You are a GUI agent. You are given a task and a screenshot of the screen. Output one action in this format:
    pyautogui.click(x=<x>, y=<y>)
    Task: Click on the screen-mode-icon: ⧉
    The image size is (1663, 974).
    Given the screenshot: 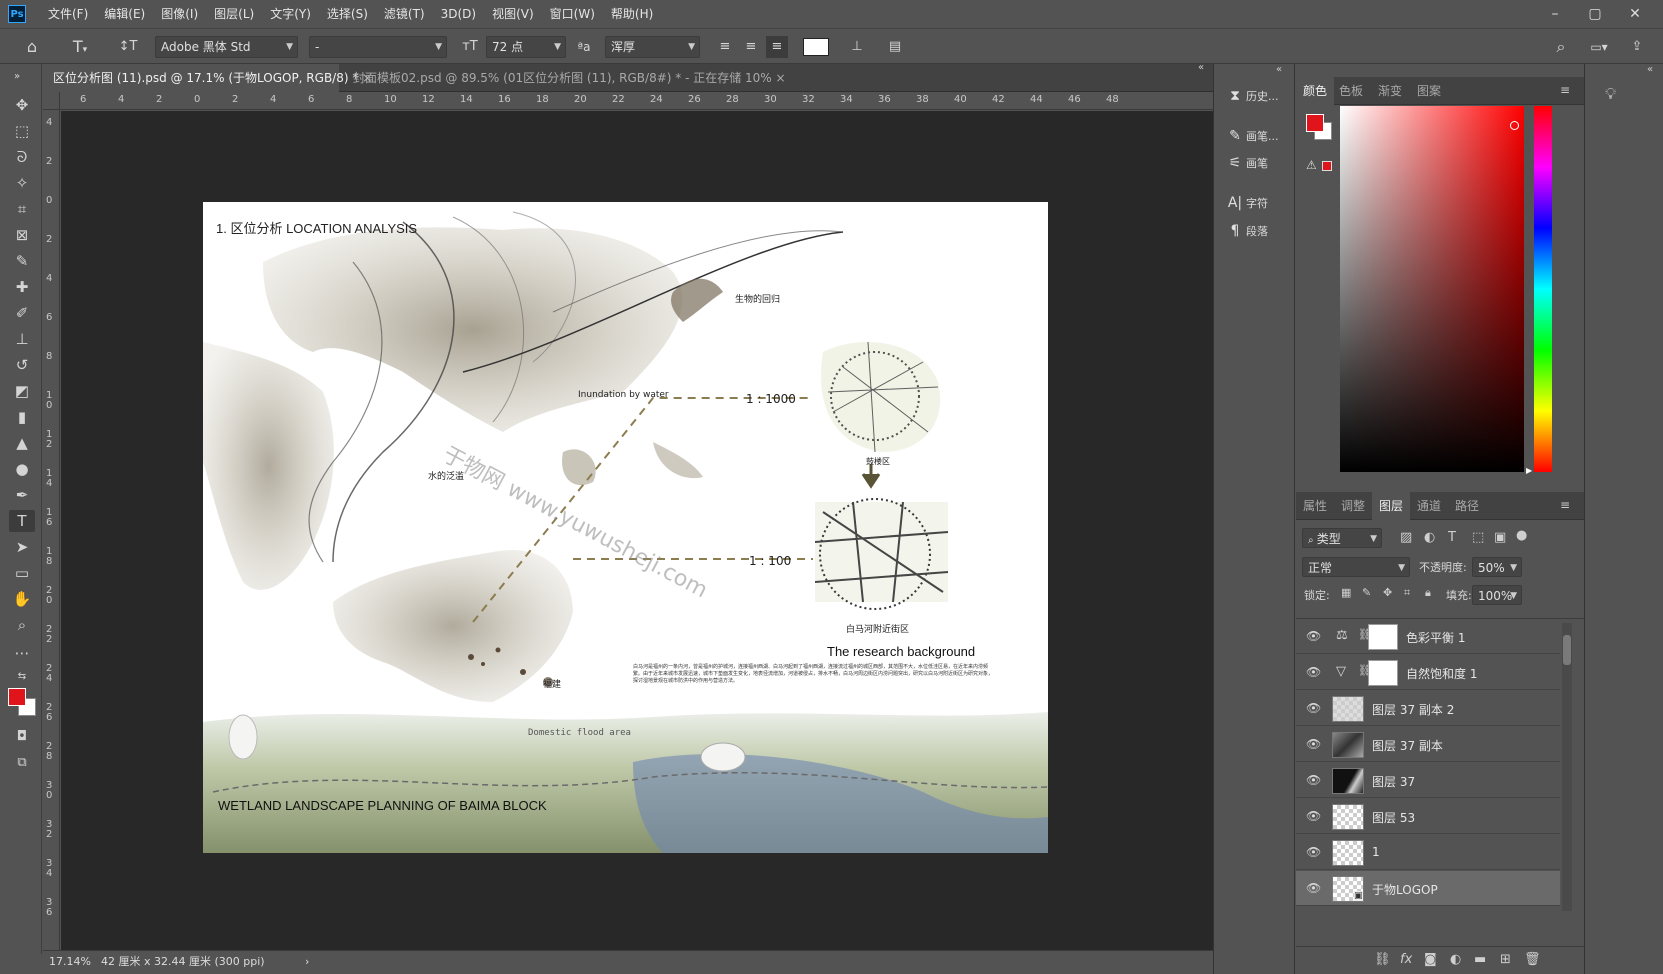 What is the action you would take?
    pyautogui.click(x=22, y=763)
    